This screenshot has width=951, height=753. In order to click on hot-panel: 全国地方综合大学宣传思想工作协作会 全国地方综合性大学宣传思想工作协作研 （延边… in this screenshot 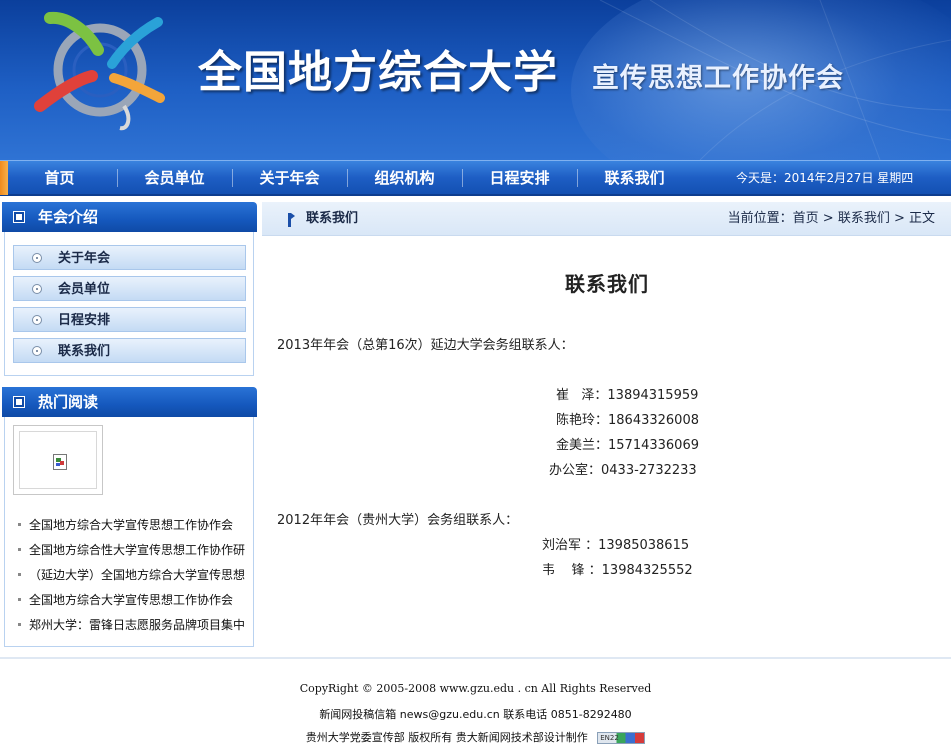, I will do `click(129, 532)`.